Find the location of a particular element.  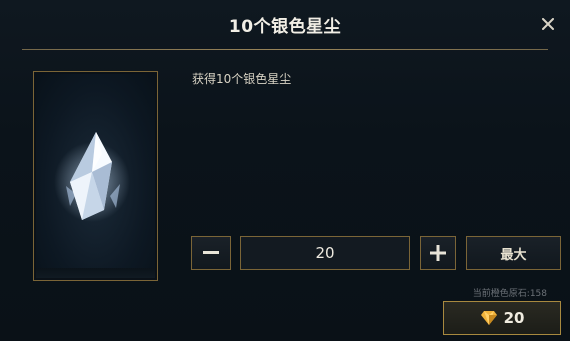

item-card is located at coordinates (95, 176).